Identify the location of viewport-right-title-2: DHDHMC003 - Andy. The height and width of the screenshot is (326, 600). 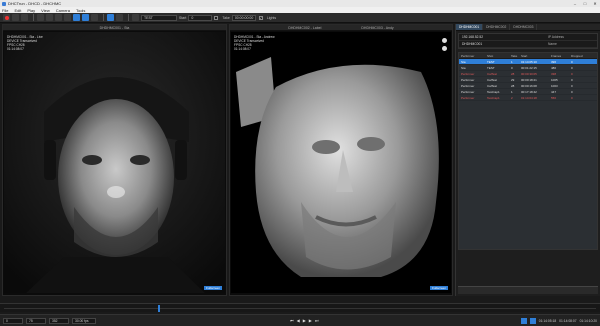
(377, 27).